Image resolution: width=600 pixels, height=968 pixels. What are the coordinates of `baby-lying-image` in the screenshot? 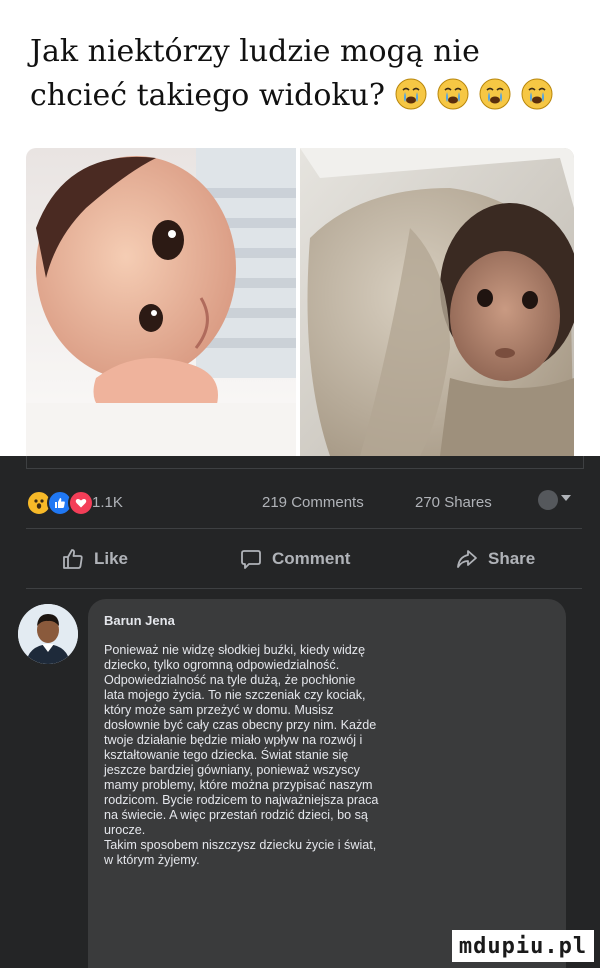 It's located at (161, 302).